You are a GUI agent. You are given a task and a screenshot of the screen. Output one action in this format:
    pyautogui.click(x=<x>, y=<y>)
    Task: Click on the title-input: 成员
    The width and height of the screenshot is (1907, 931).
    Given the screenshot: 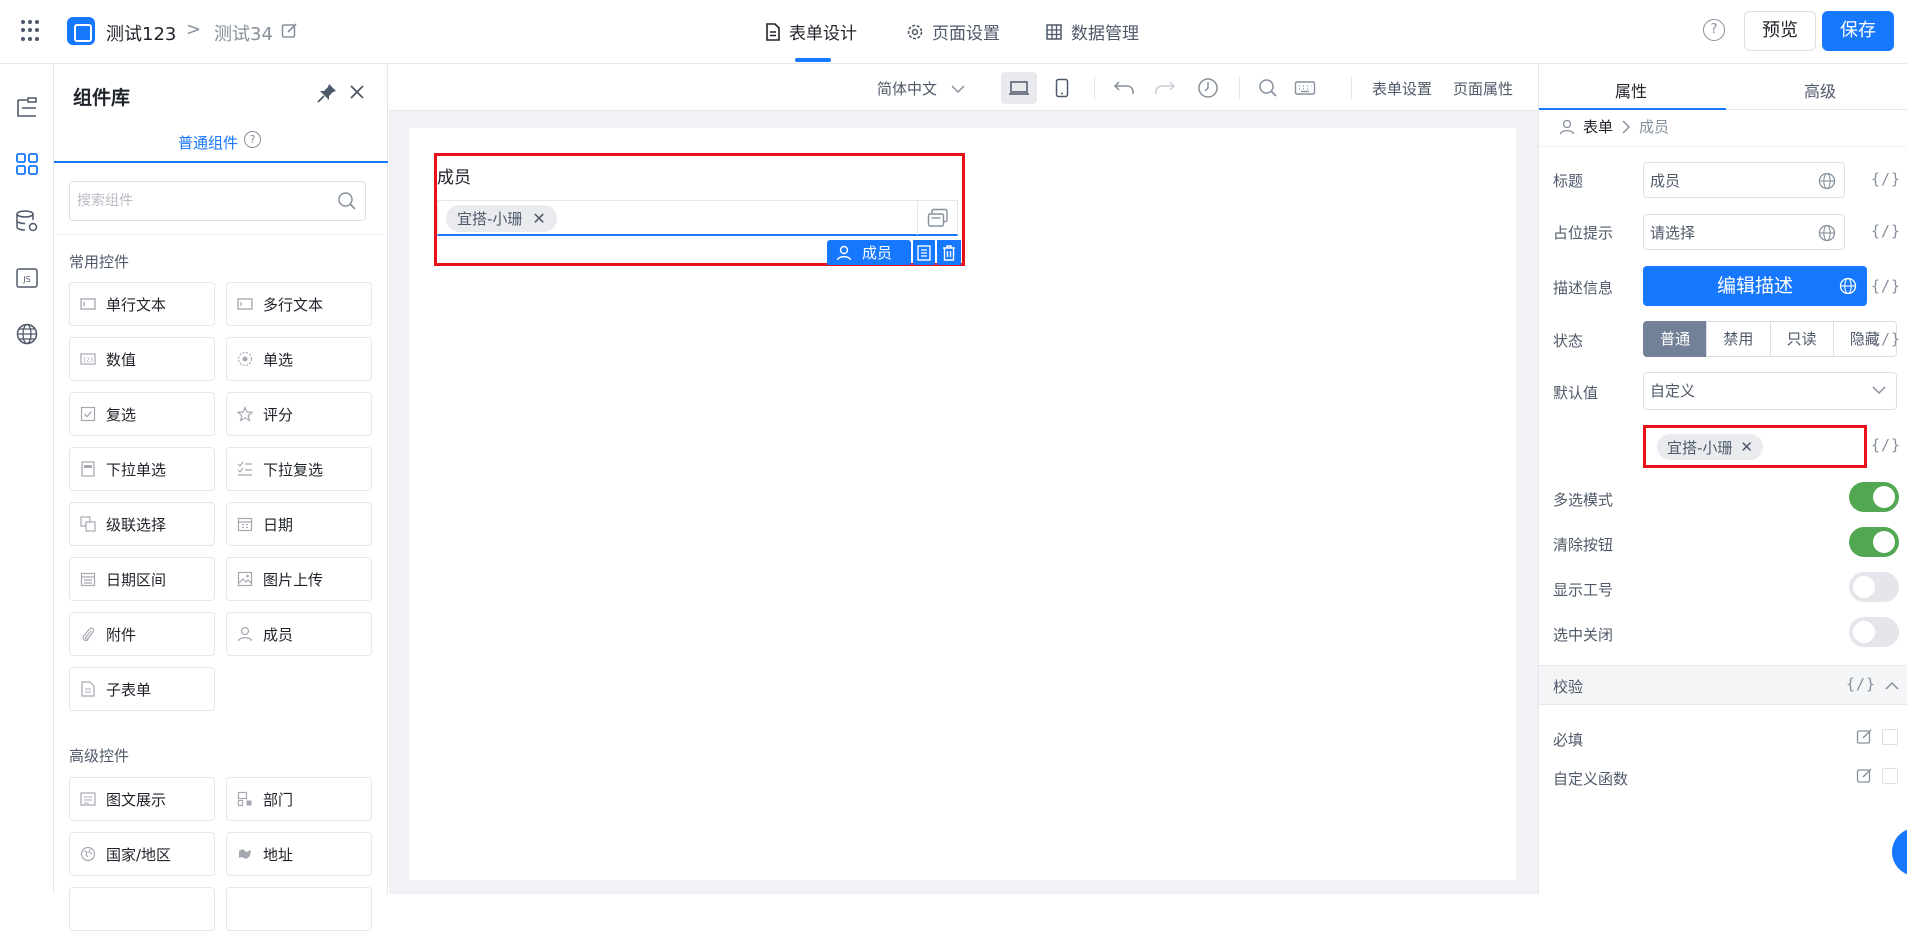 What is the action you would take?
    pyautogui.click(x=1744, y=180)
    